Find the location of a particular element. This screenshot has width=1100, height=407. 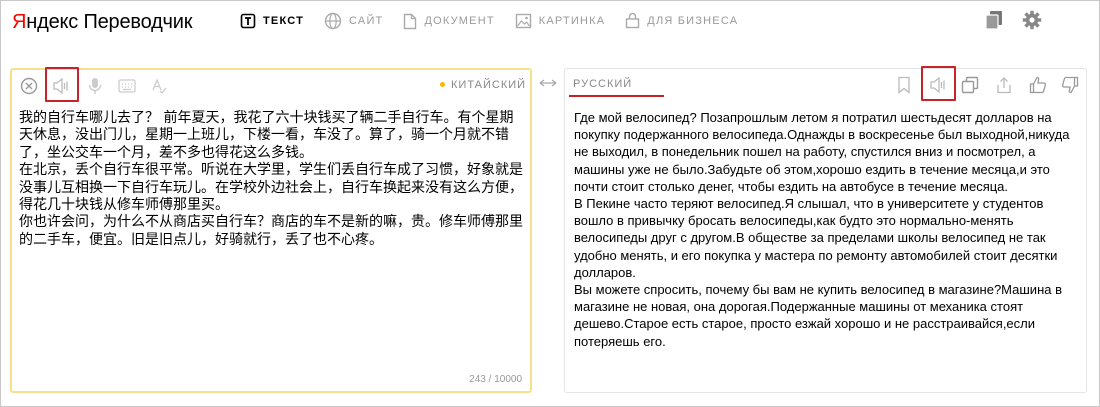

language-dot-icon is located at coordinates (442, 84).